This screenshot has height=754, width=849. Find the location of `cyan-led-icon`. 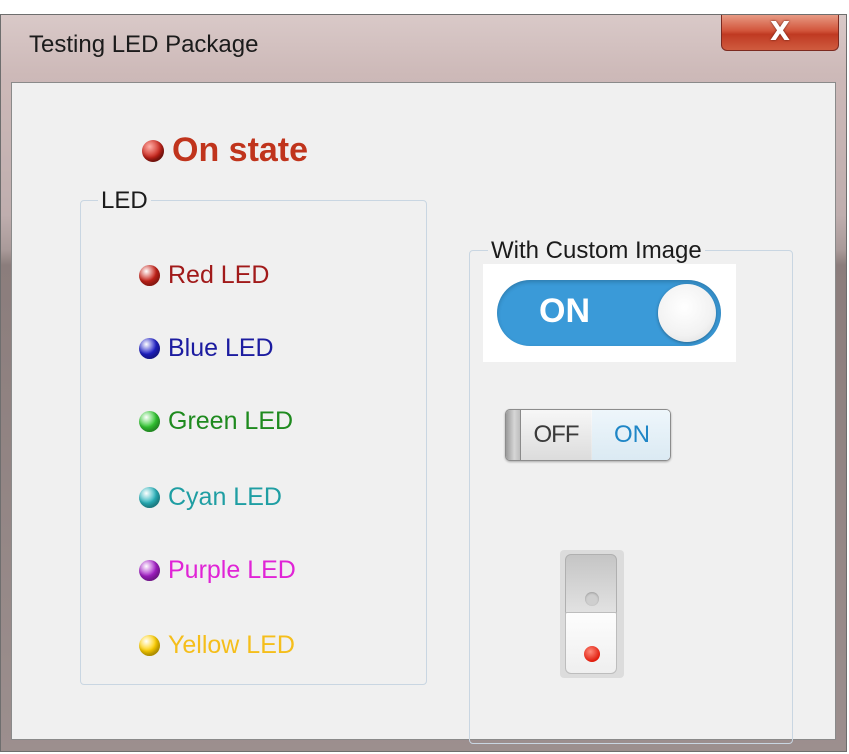

cyan-led-icon is located at coordinates (149, 497).